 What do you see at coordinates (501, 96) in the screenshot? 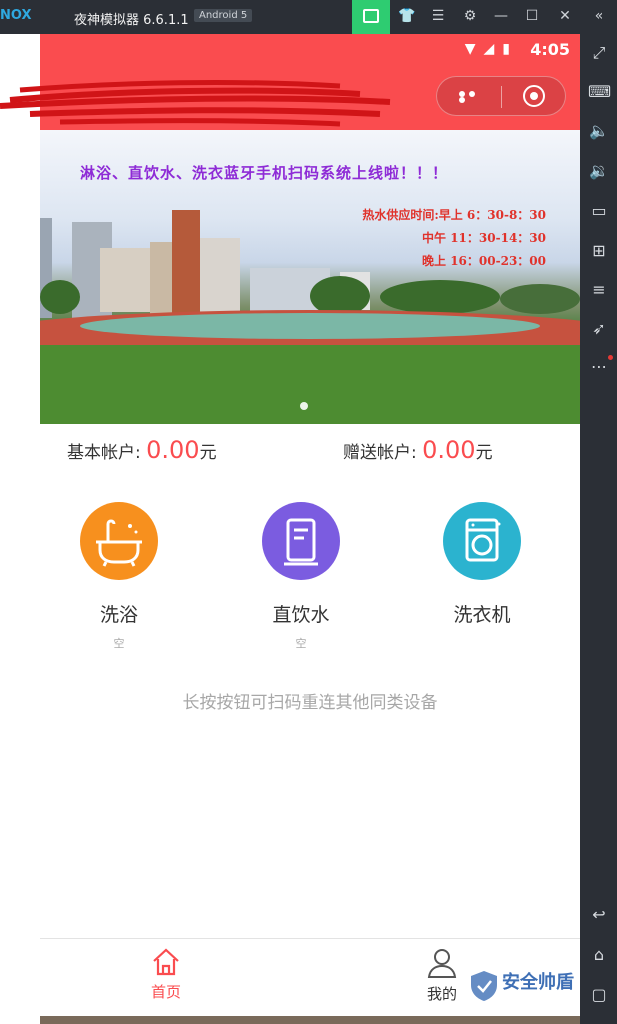
I see `miniprogram-capsule` at bounding box center [501, 96].